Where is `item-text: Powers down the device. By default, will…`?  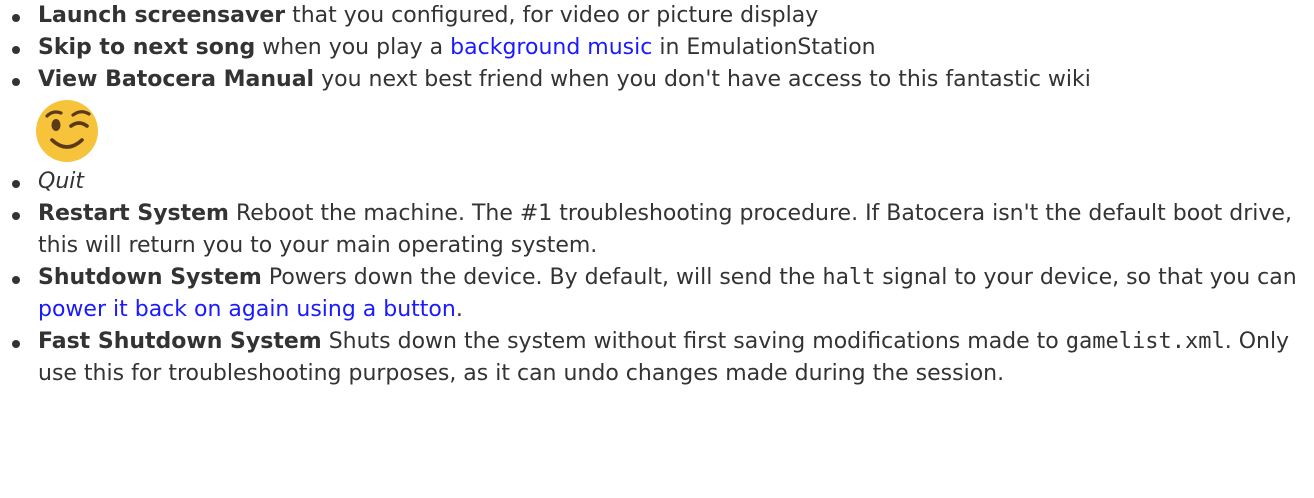 item-text: Powers down the device. By default, will… is located at coordinates (542, 277).